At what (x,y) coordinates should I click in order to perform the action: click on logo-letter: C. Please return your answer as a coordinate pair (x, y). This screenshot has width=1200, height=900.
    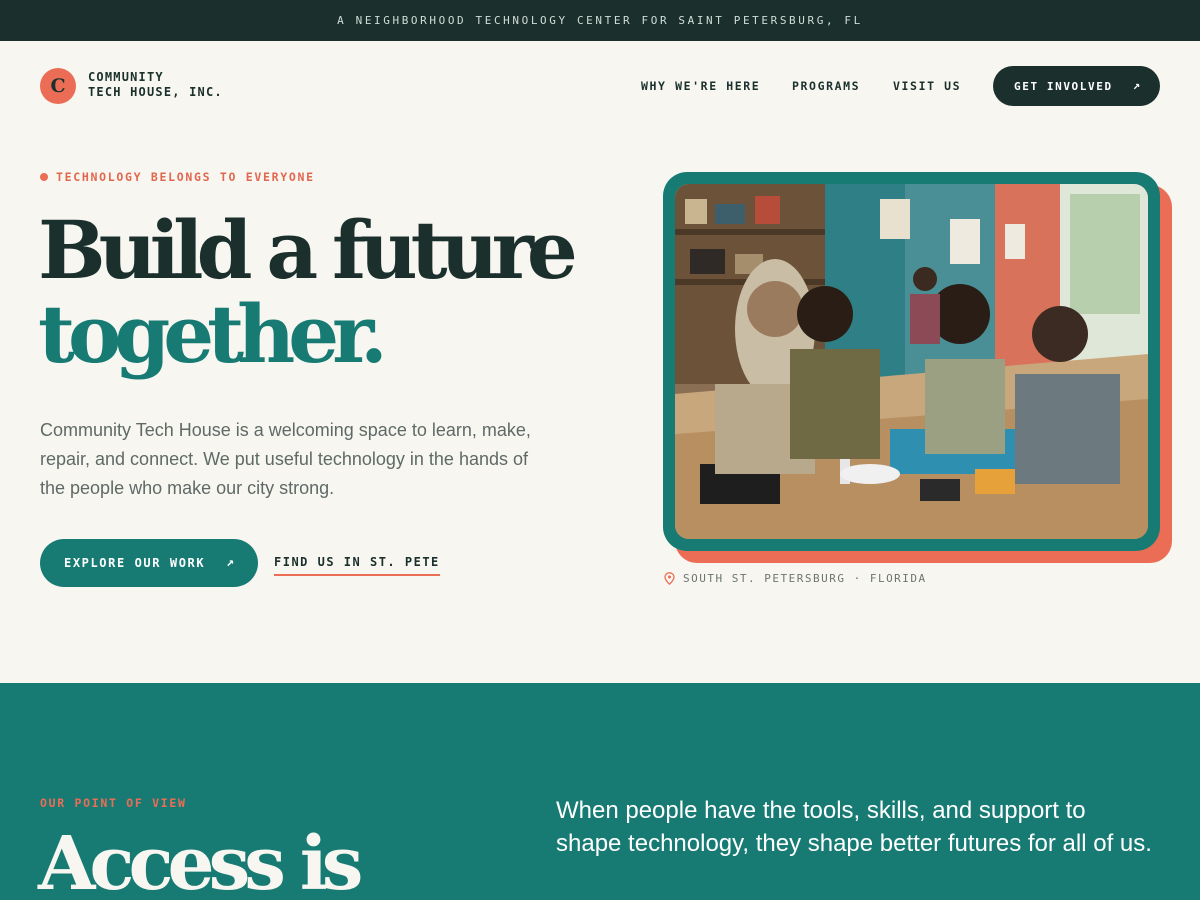
    Looking at the image, I should click on (58, 86).